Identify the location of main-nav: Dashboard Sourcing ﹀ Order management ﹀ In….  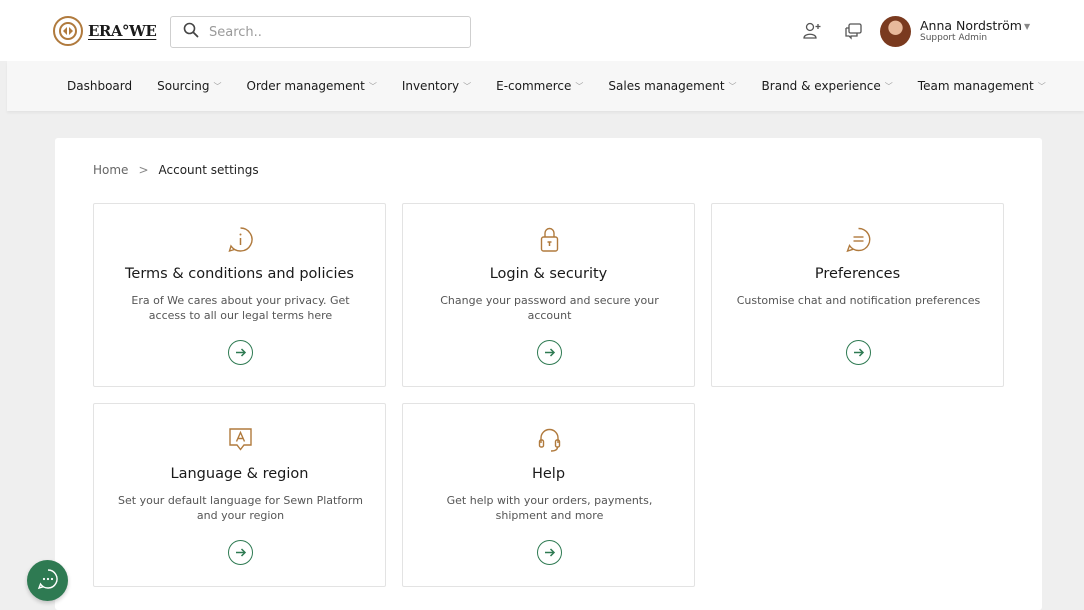
(545, 86).